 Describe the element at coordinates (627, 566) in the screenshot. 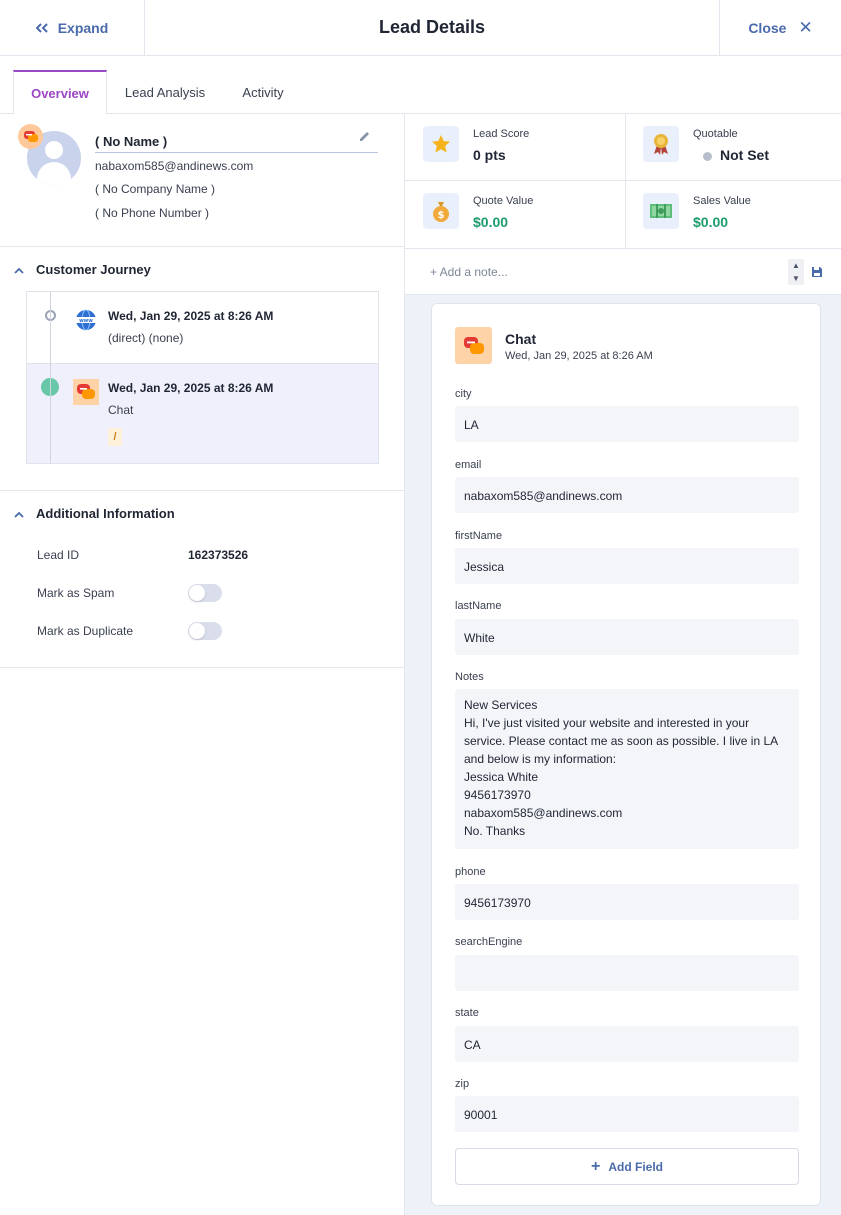

I see `field-value-firstname: Jessica` at that location.